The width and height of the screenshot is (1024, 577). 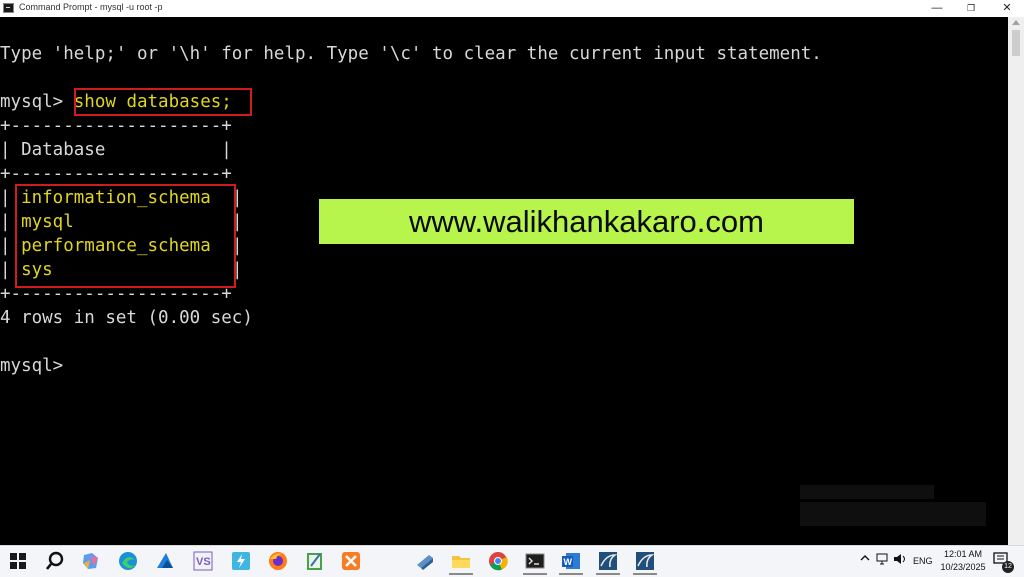 What do you see at coordinates (1008, 567) in the screenshot?
I see `notification-count-badge: 12` at bounding box center [1008, 567].